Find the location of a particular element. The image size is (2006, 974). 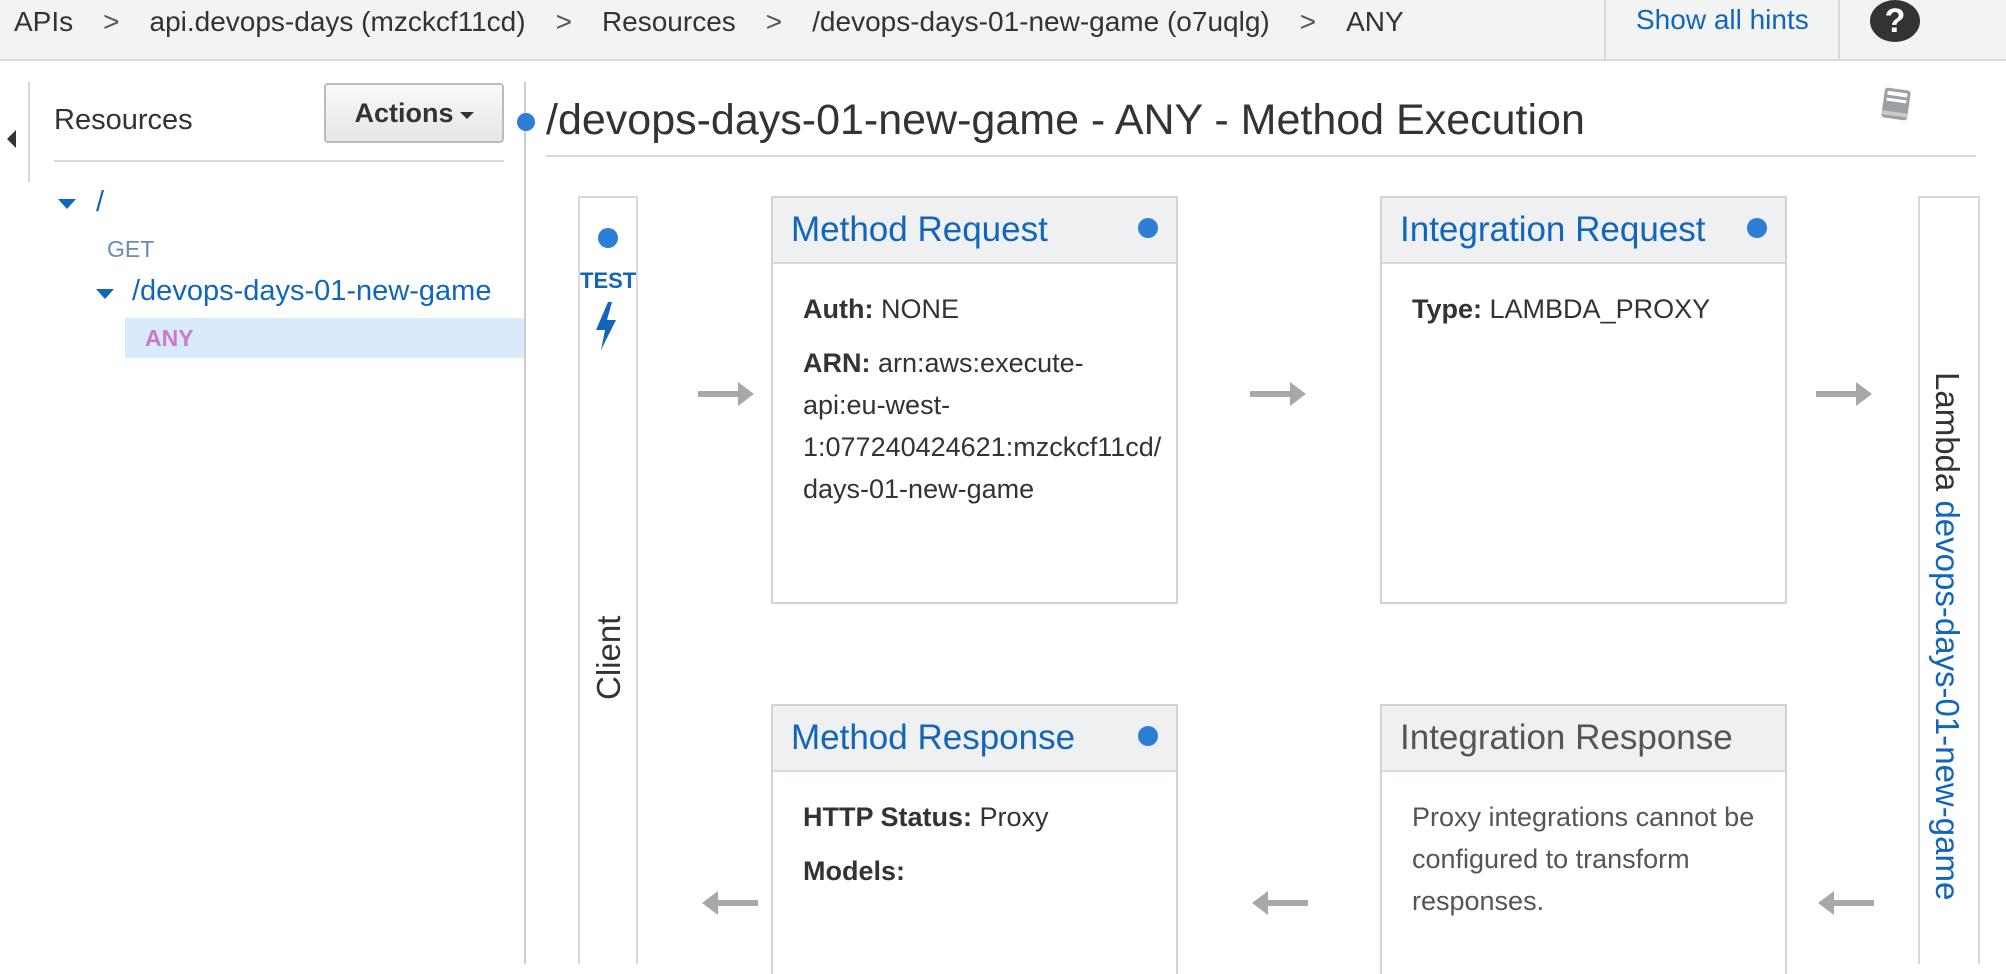

breadcrumb-resource: /devops-days-01-new-game (o7uqlg) is located at coordinates (1041, 22).